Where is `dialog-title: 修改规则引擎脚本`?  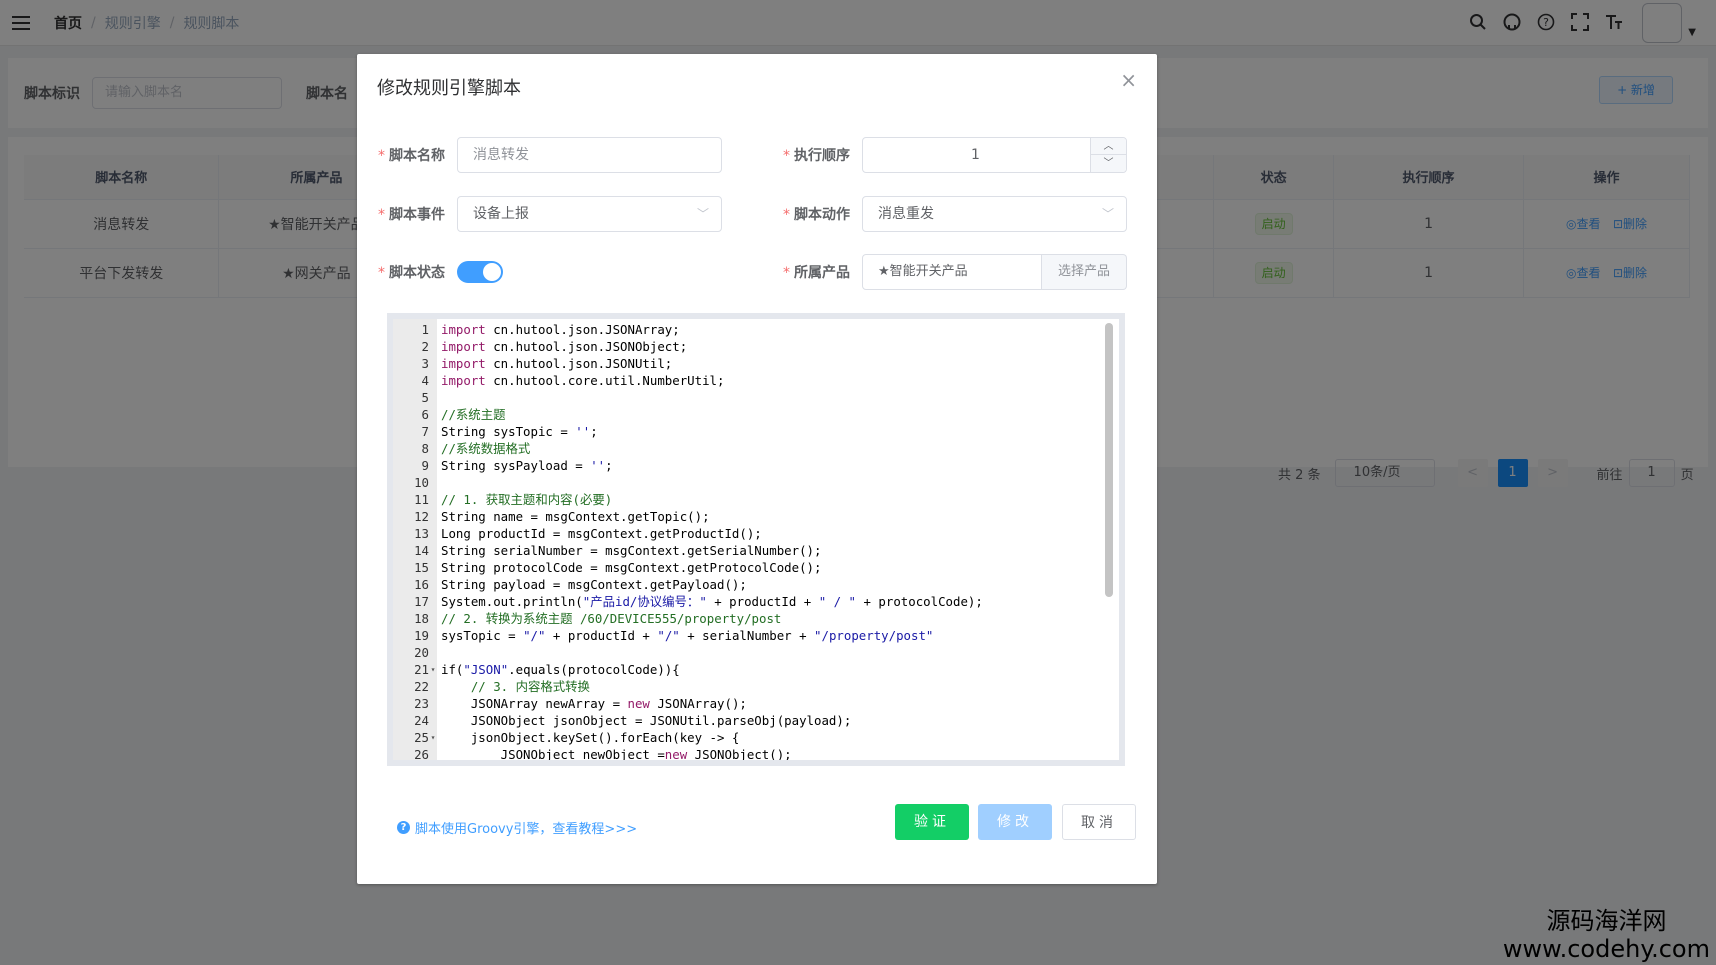 dialog-title: 修改规则引擎脚本 is located at coordinates (449, 88).